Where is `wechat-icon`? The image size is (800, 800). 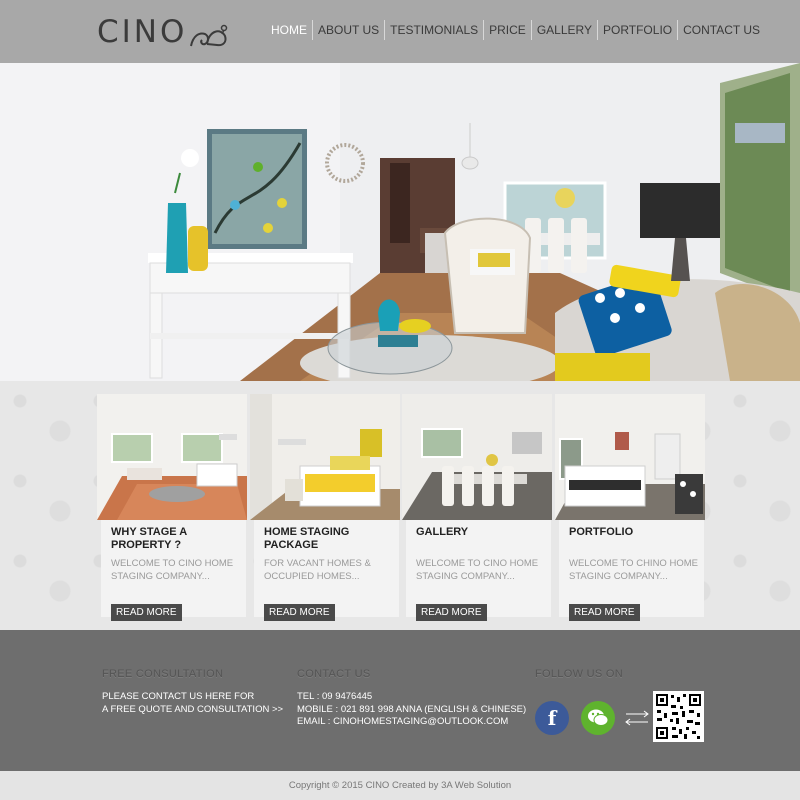
wechat-icon is located at coordinates (598, 718).